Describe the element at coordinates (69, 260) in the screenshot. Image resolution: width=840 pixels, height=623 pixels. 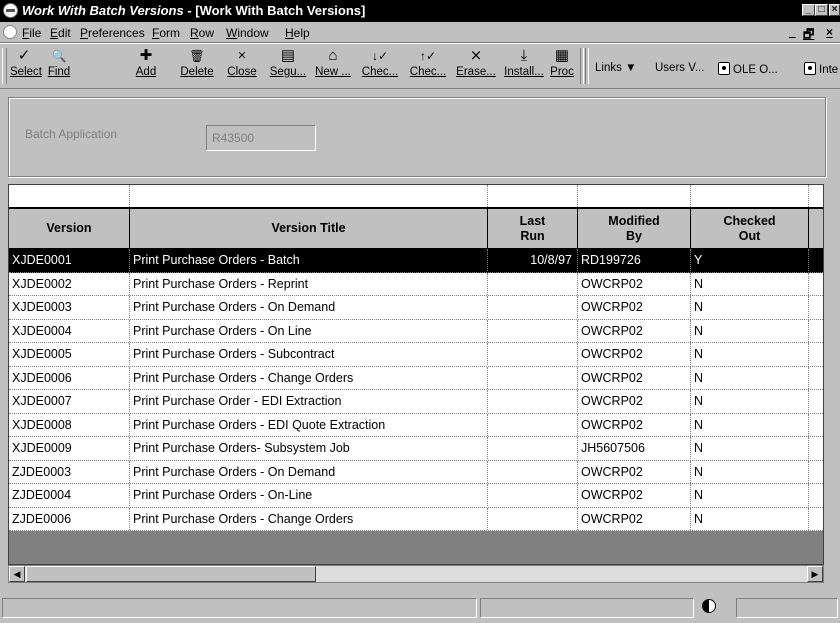
I see `version-cell: XJDE0001` at that location.